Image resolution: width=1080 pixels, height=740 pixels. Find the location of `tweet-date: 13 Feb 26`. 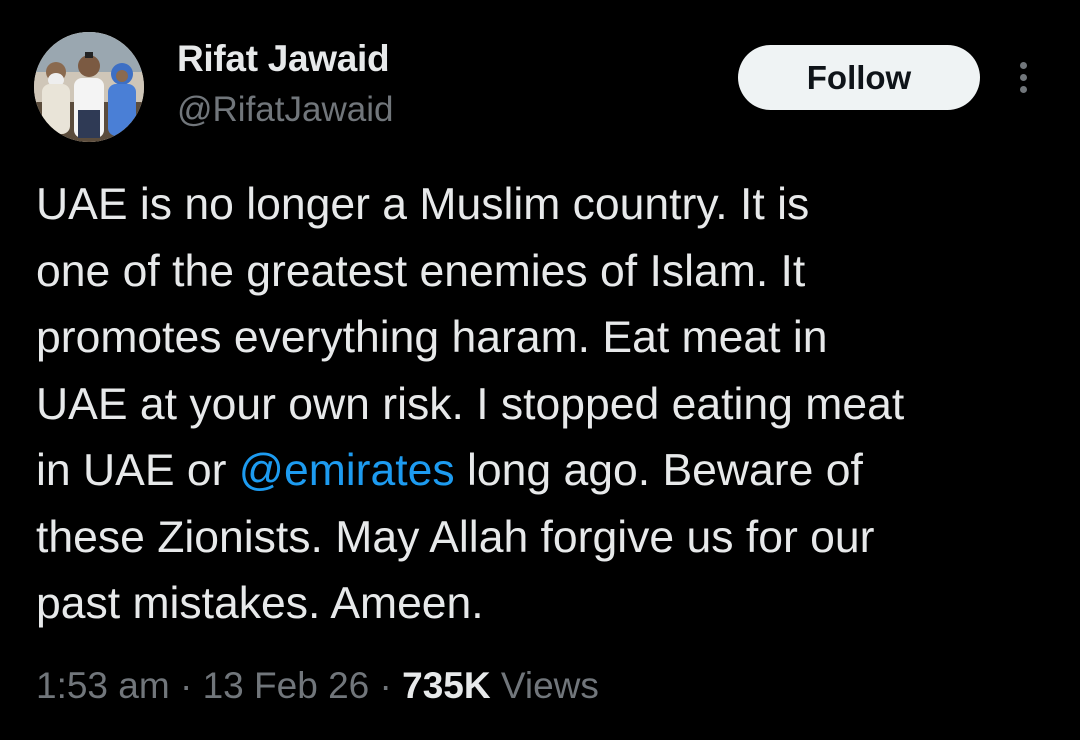

tweet-date: 13 Feb 26 is located at coordinates (286, 685).